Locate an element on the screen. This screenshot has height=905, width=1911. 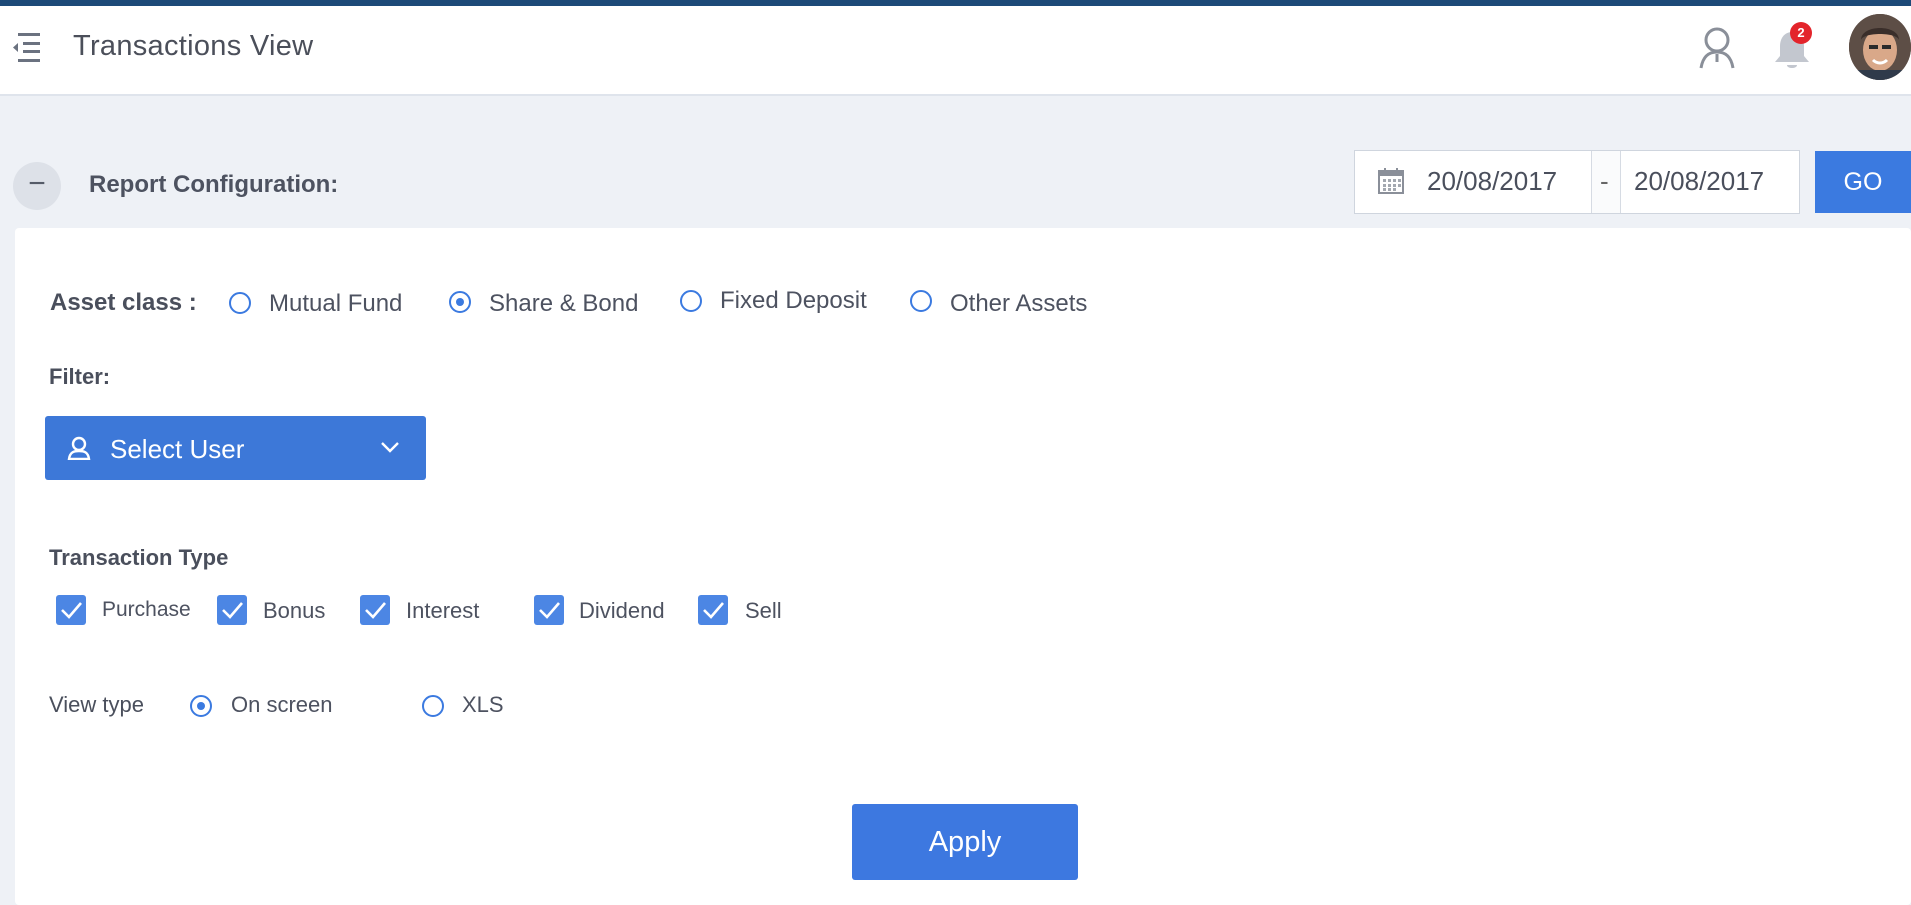
select-user-label: Select User is located at coordinates (177, 449).